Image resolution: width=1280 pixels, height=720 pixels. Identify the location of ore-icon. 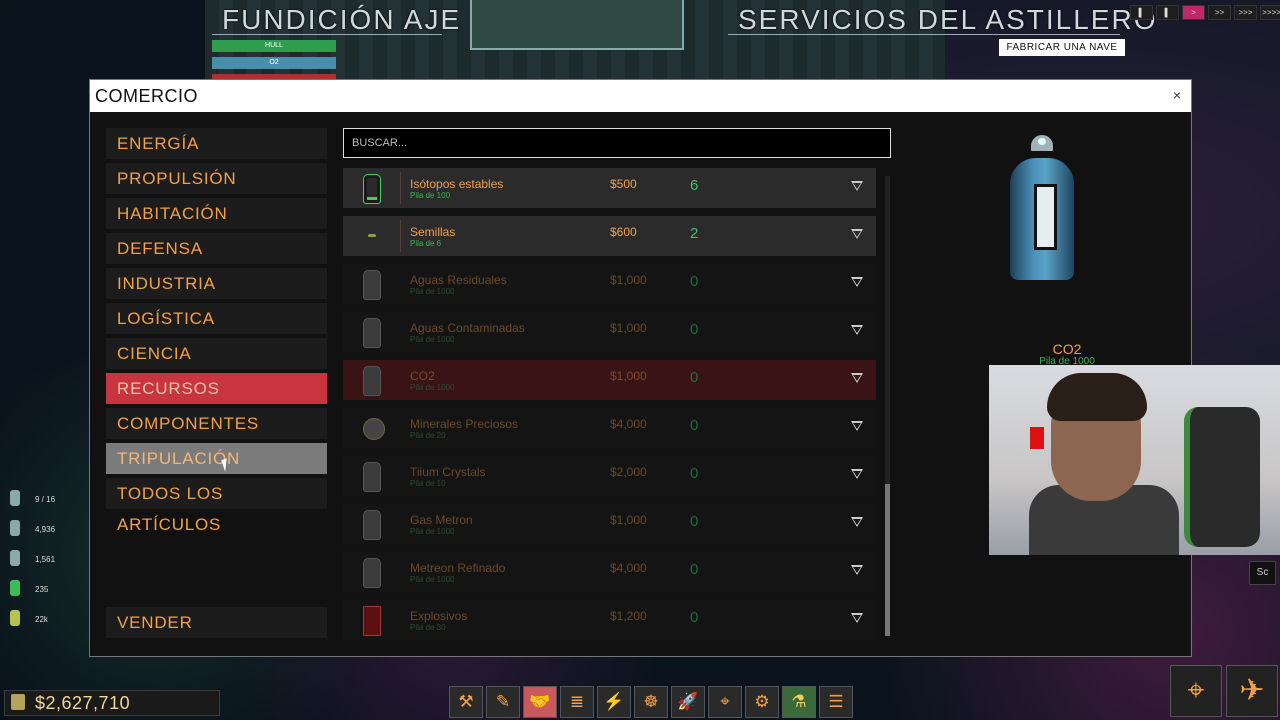
(374, 429).